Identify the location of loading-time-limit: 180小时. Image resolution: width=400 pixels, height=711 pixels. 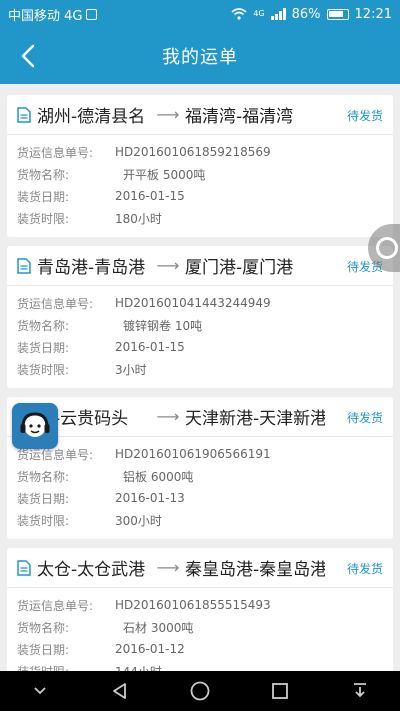
(138, 218).